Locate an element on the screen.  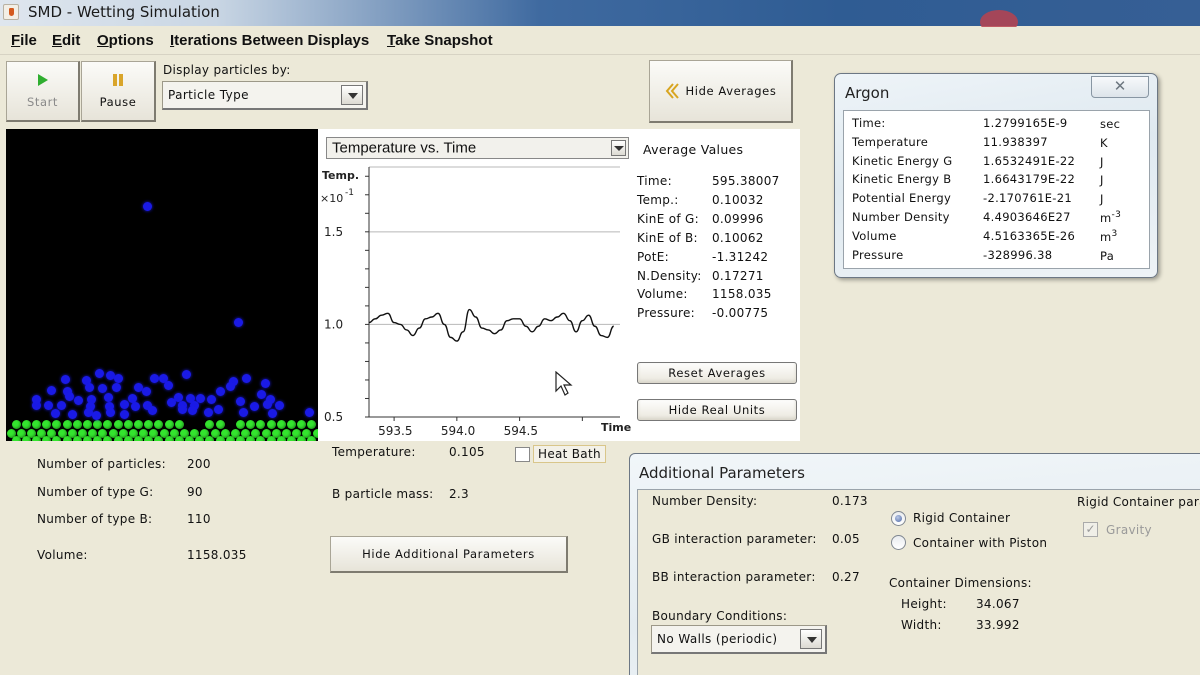
menu-label: dit is located at coordinates (71, 40).